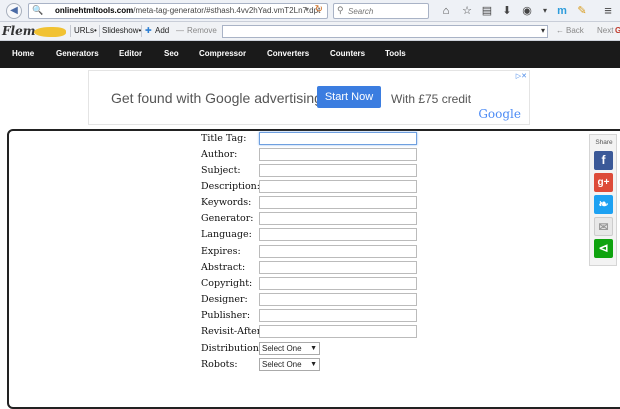 Image resolution: width=620 pixels, height=409 pixels. What do you see at coordinates (499, 114) in the screenshot?
I see `google-logo: Google` at bounding box center [499, 114].